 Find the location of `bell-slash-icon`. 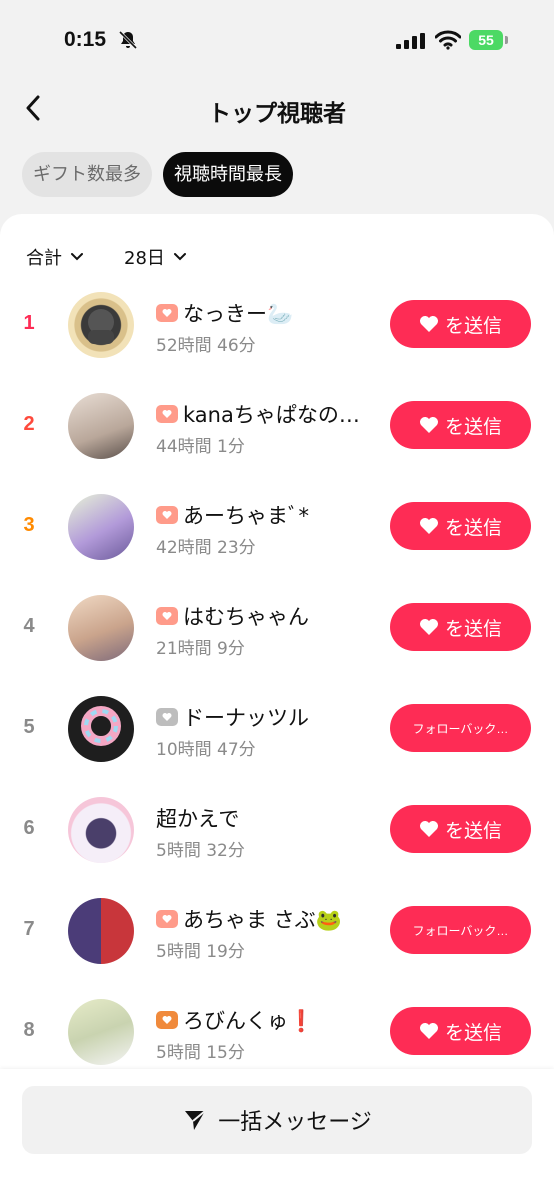

bell-slash-icon is located at coordinates (128, 40).